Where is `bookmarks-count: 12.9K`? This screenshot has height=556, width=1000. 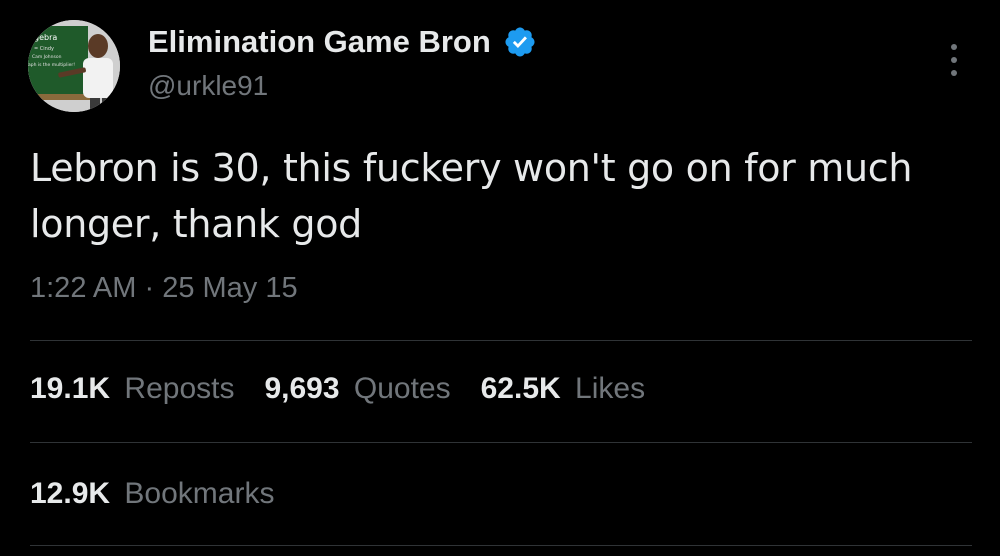
bookmarks-count: 12.9K is located at coordinates (70, 493).